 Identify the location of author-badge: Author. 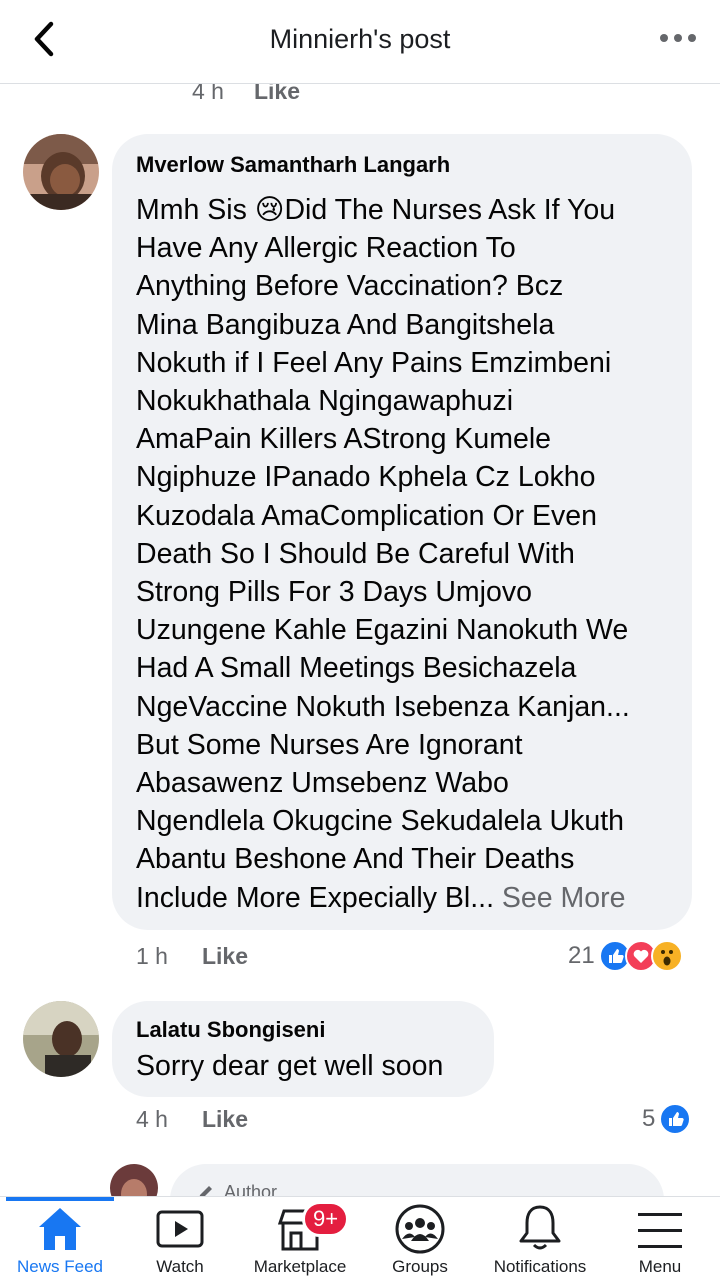
(236, 1189).